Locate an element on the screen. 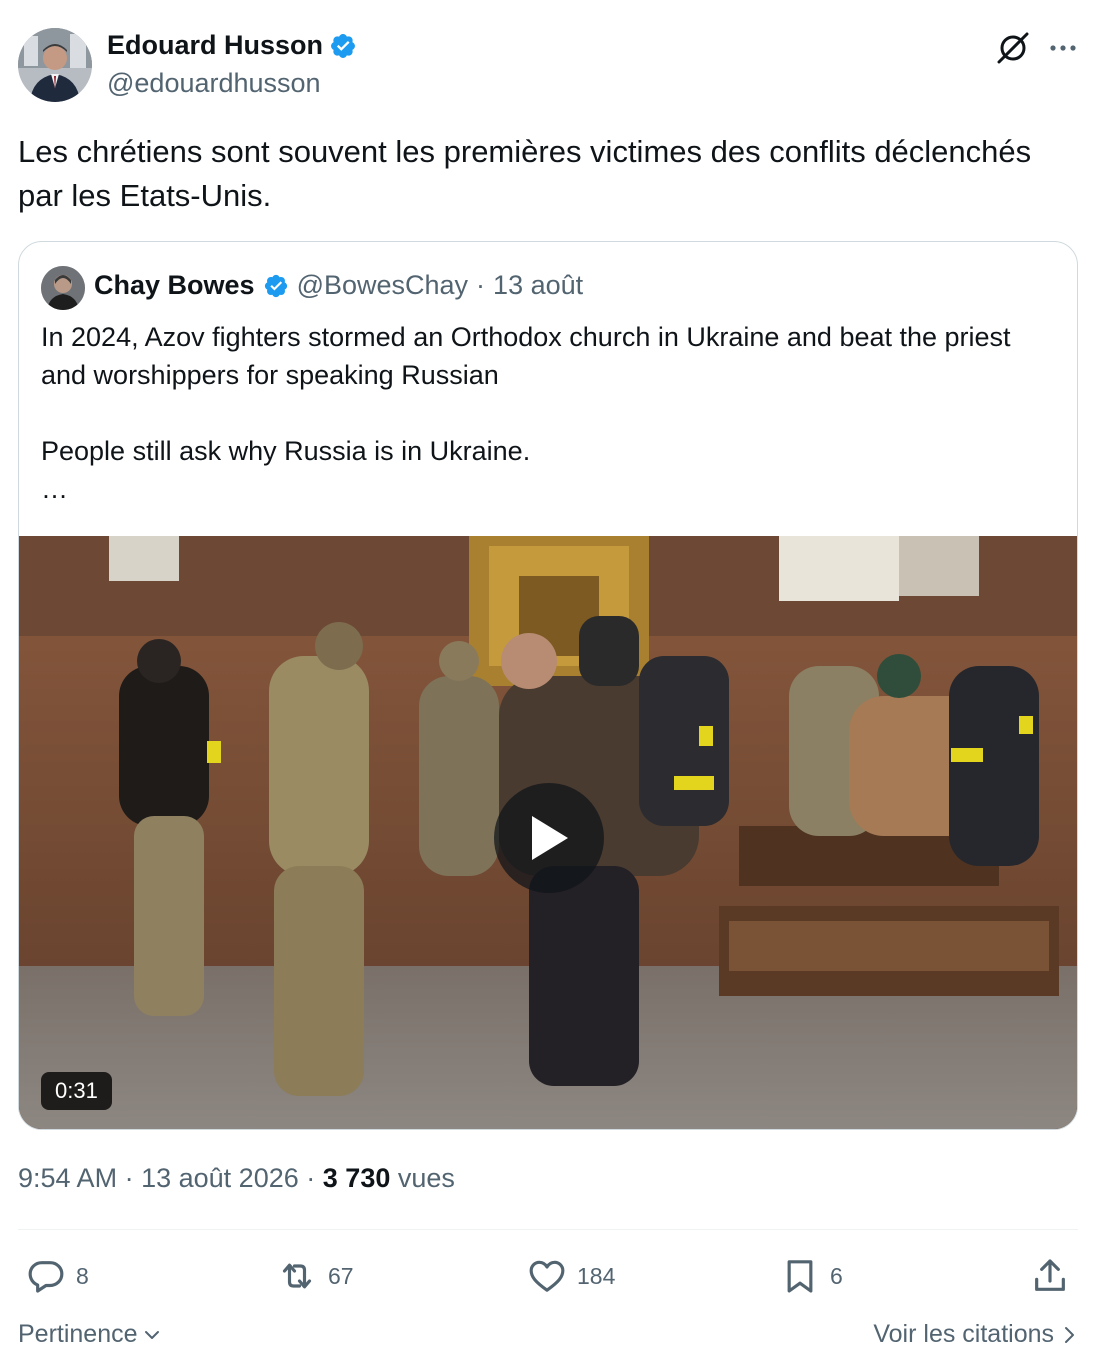  play-icon is located at coordinates (550, 838).